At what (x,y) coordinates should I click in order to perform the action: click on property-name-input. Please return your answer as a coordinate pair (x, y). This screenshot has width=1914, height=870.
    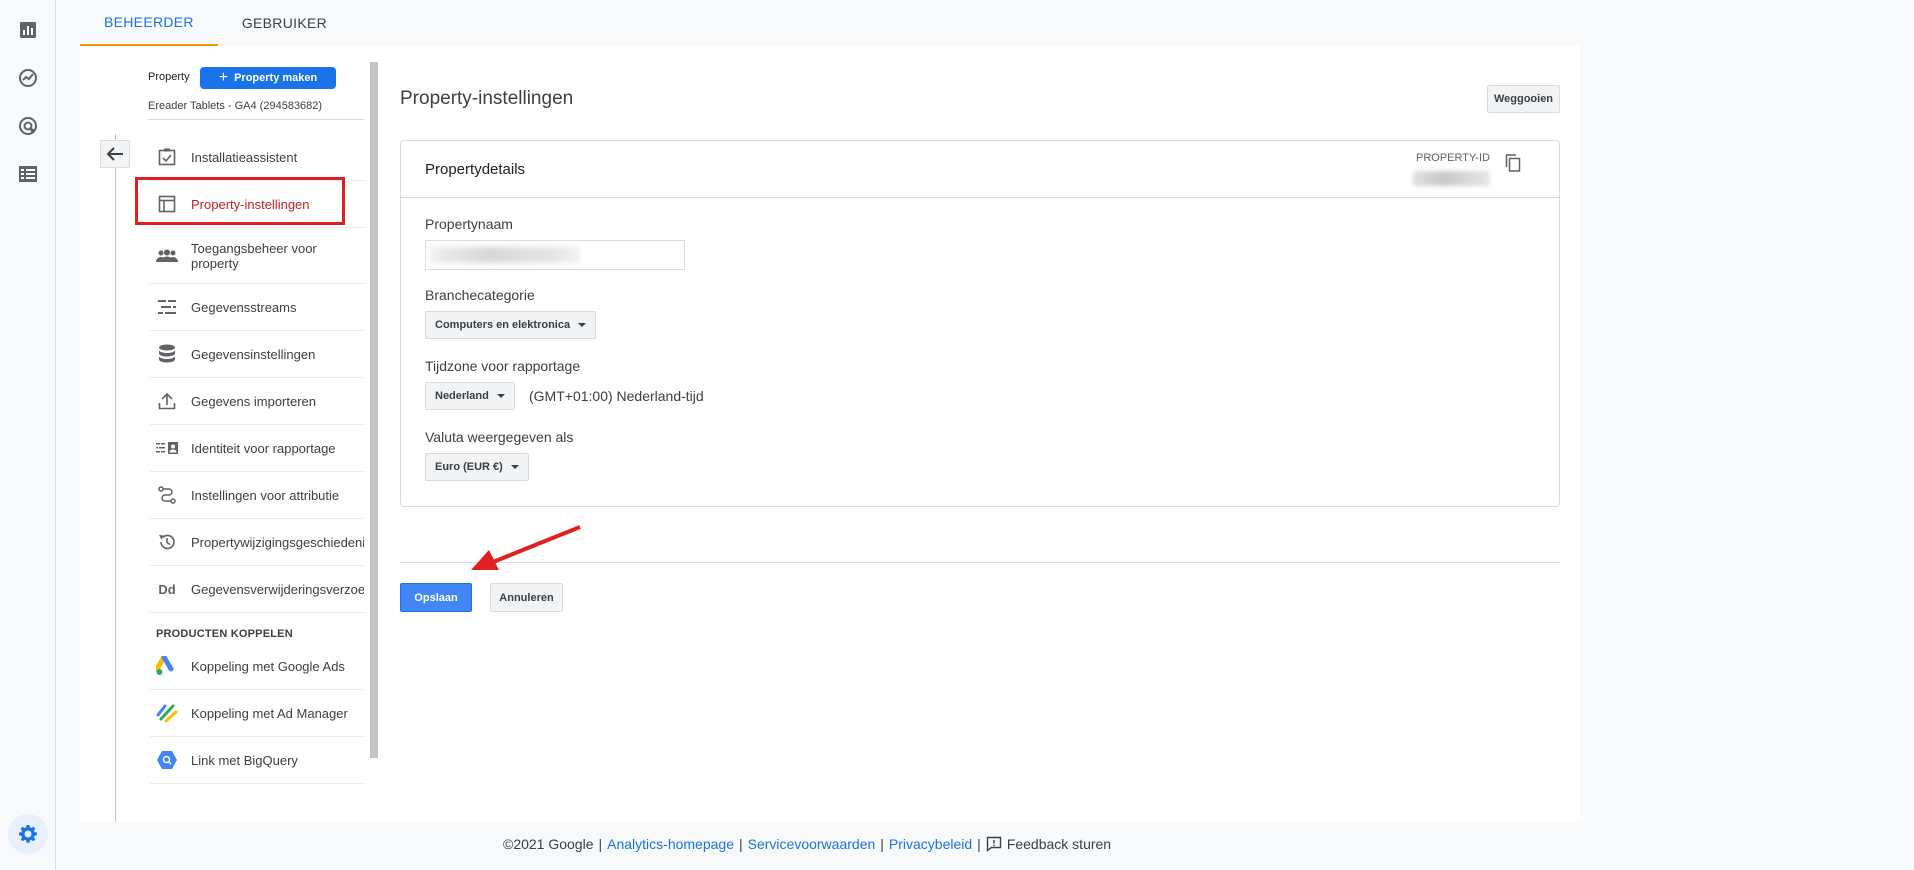
    Looking at the image, I should click on (555, 255).